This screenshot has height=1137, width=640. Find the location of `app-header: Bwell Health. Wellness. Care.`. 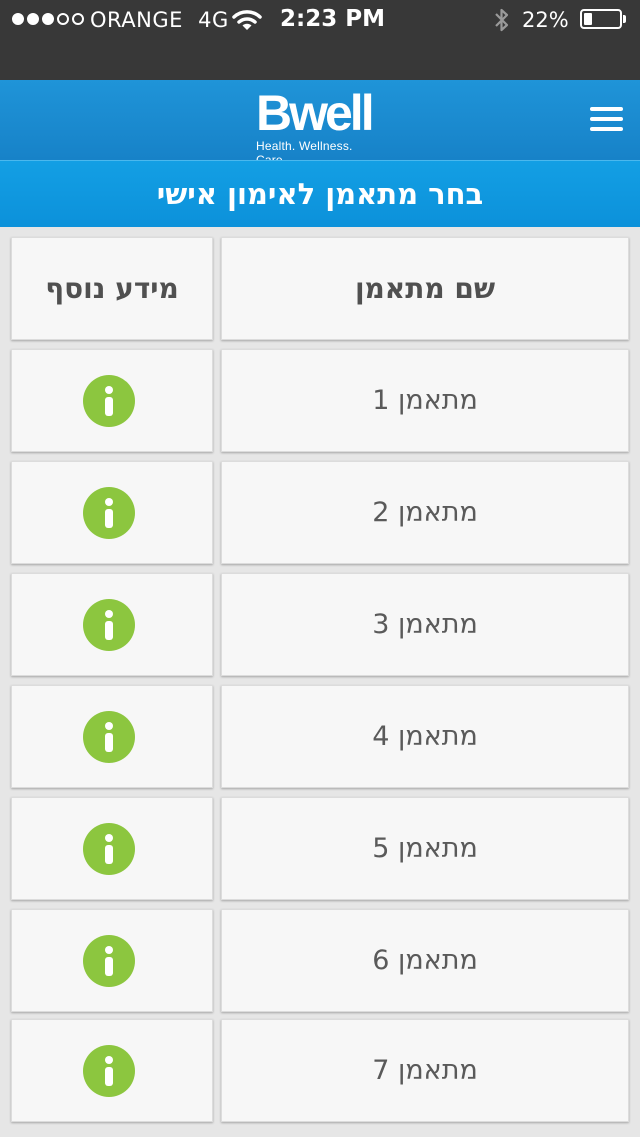

app-header: Bwell Health. Wellness. Care. is located at coordinates (320, 123).